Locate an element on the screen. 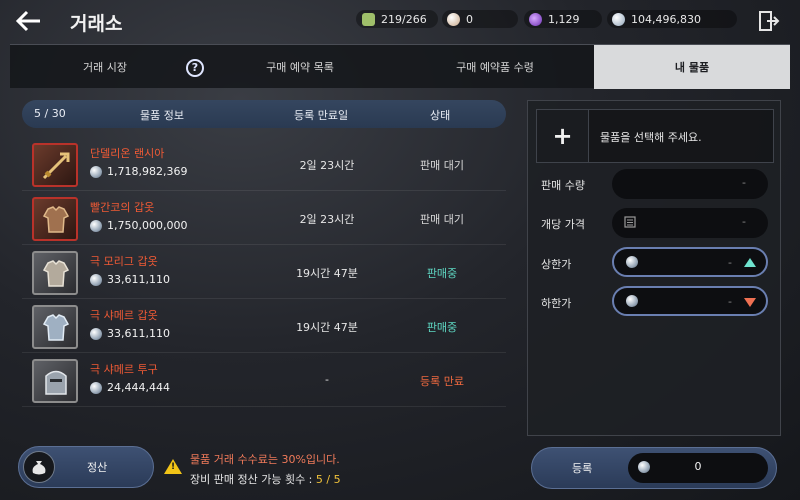 This screenshot has width=800, height=500. warning-icon-mark: ! is located at coordinates (173, 467).